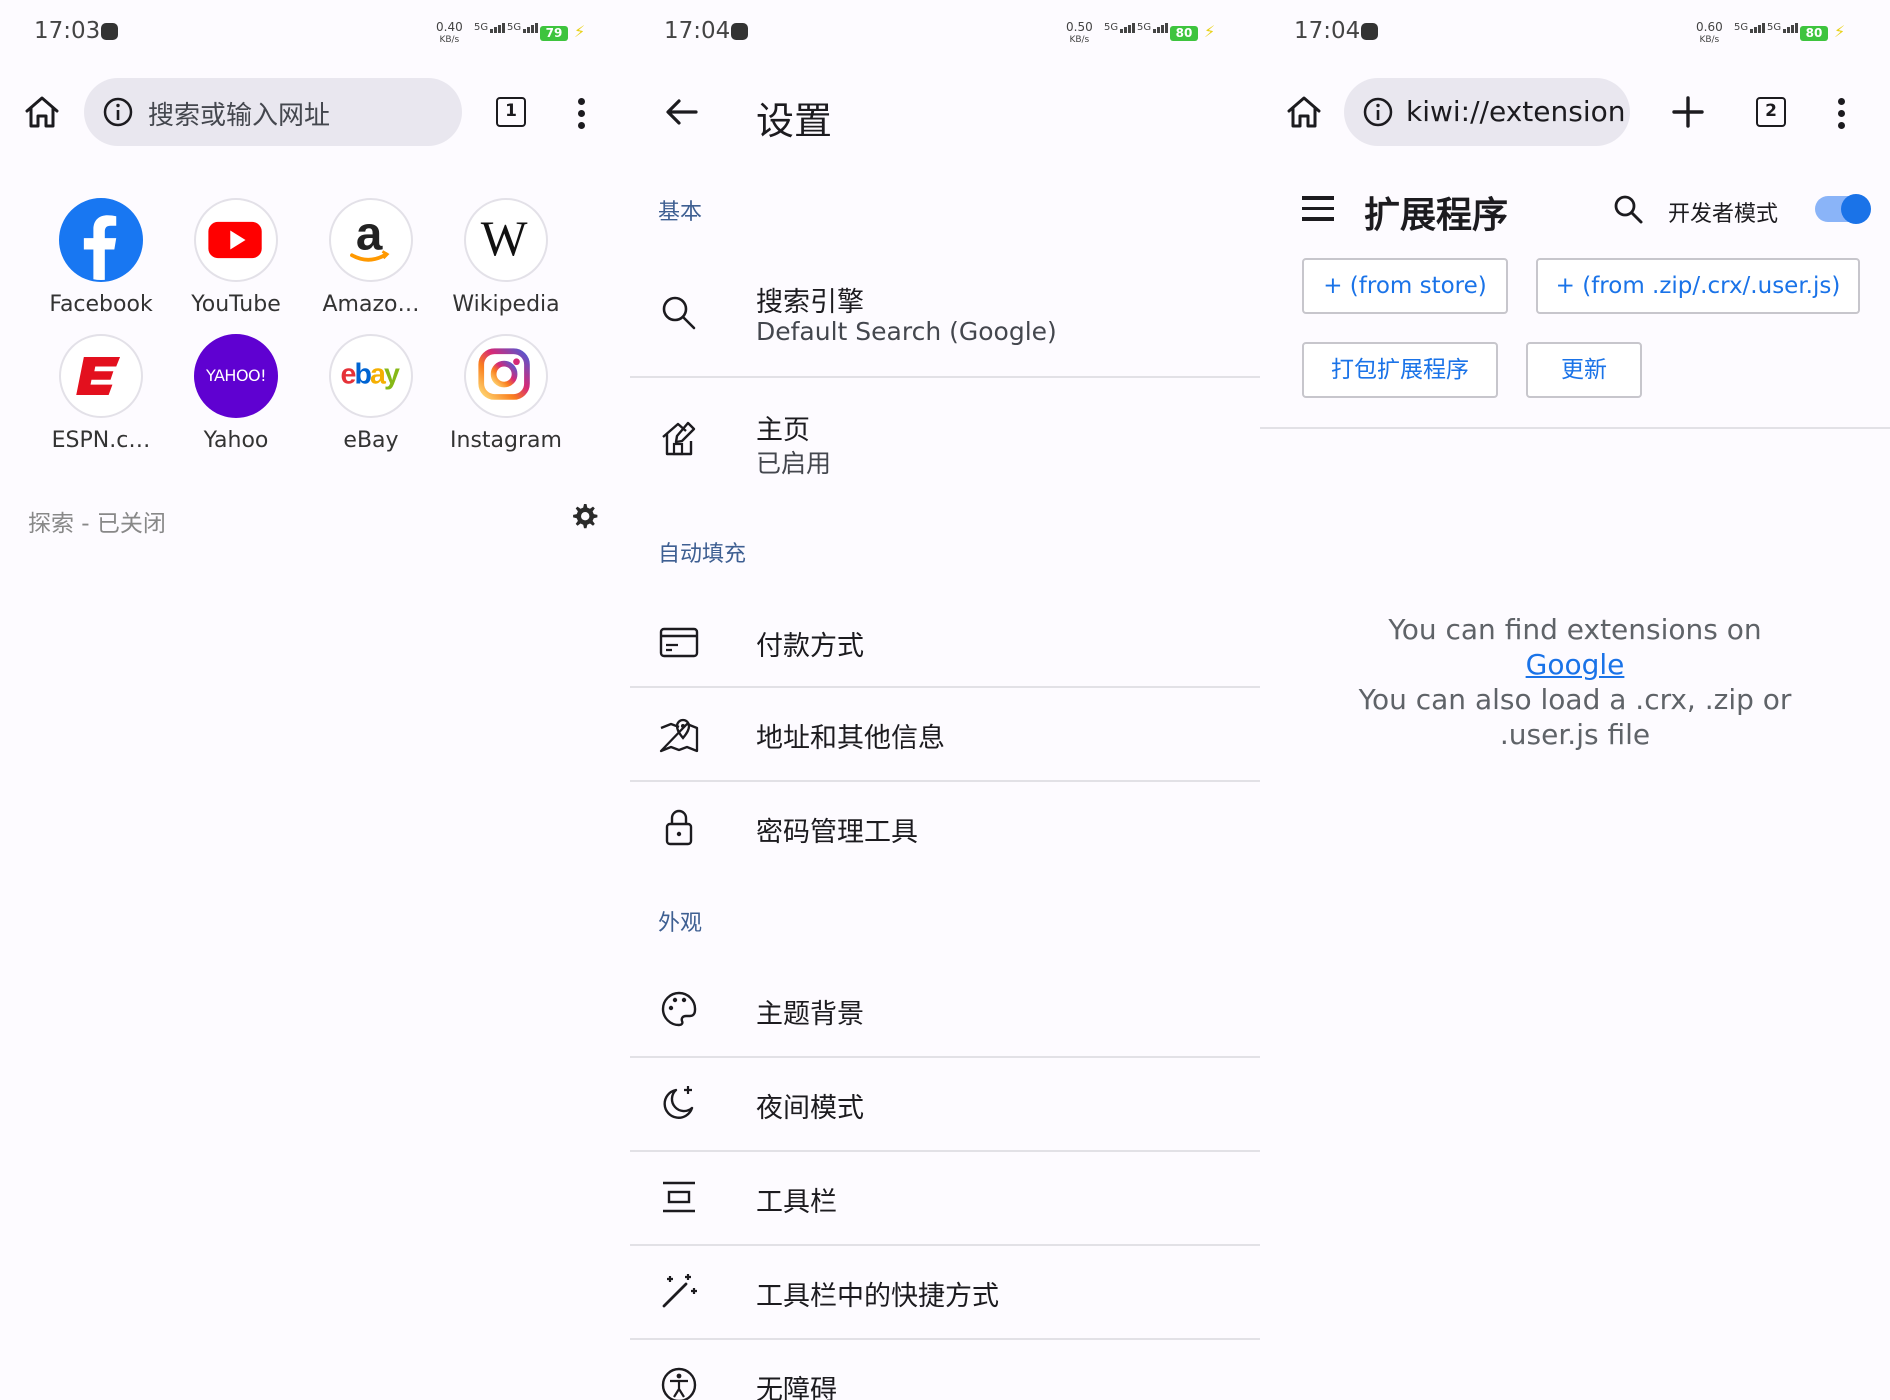 Image resolution: width=1890 pixels, height=1400 pixels. I want to click on settings-item-night-mode: 夜间模式, so click(945, 1104).